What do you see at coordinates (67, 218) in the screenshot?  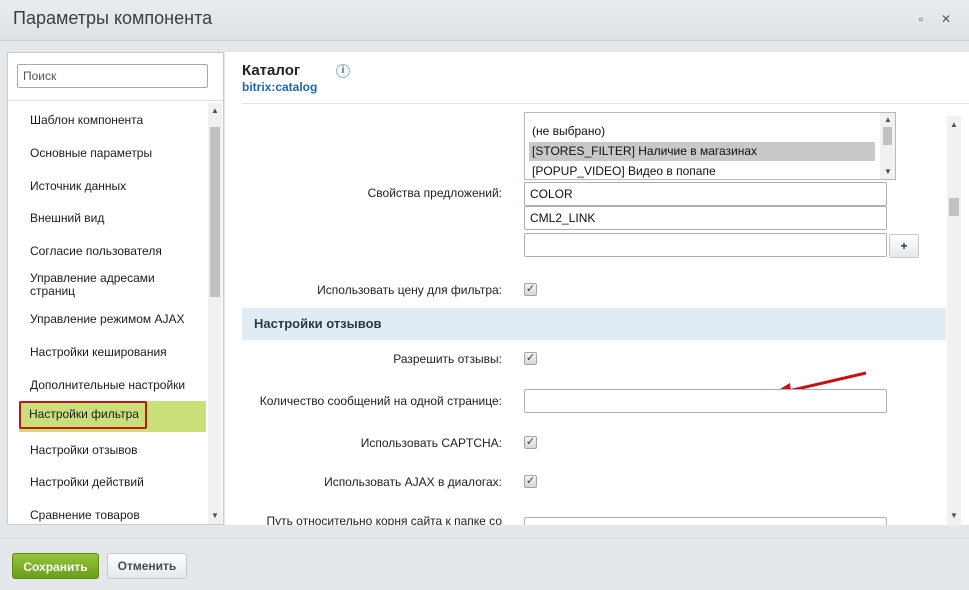 I see `sidebar-item-label: Внешний вид` at bounding box center [67, 218].